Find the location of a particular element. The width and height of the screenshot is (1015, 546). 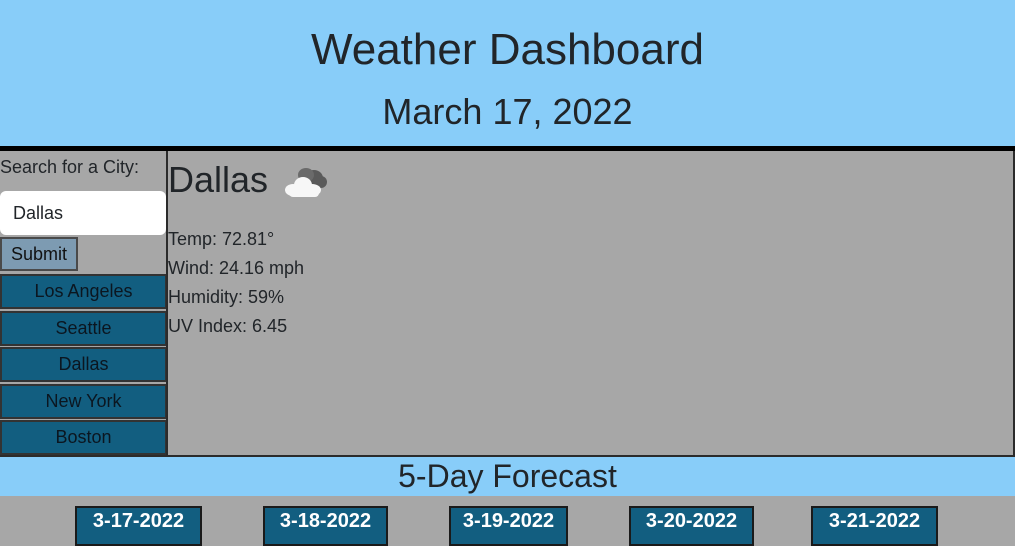

city-search-input is located at coordinates (83, 213).